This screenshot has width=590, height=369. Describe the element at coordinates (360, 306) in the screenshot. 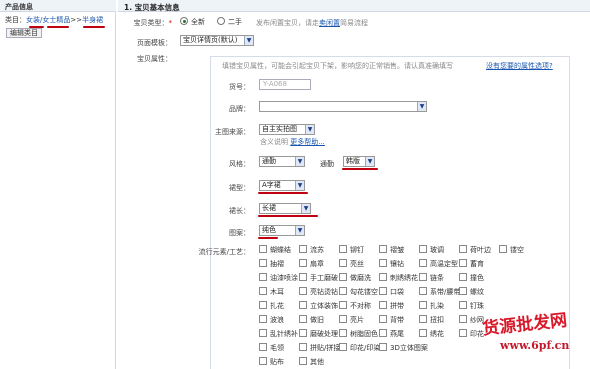

I see `trend-checkbox-label: 不对称` at that location.